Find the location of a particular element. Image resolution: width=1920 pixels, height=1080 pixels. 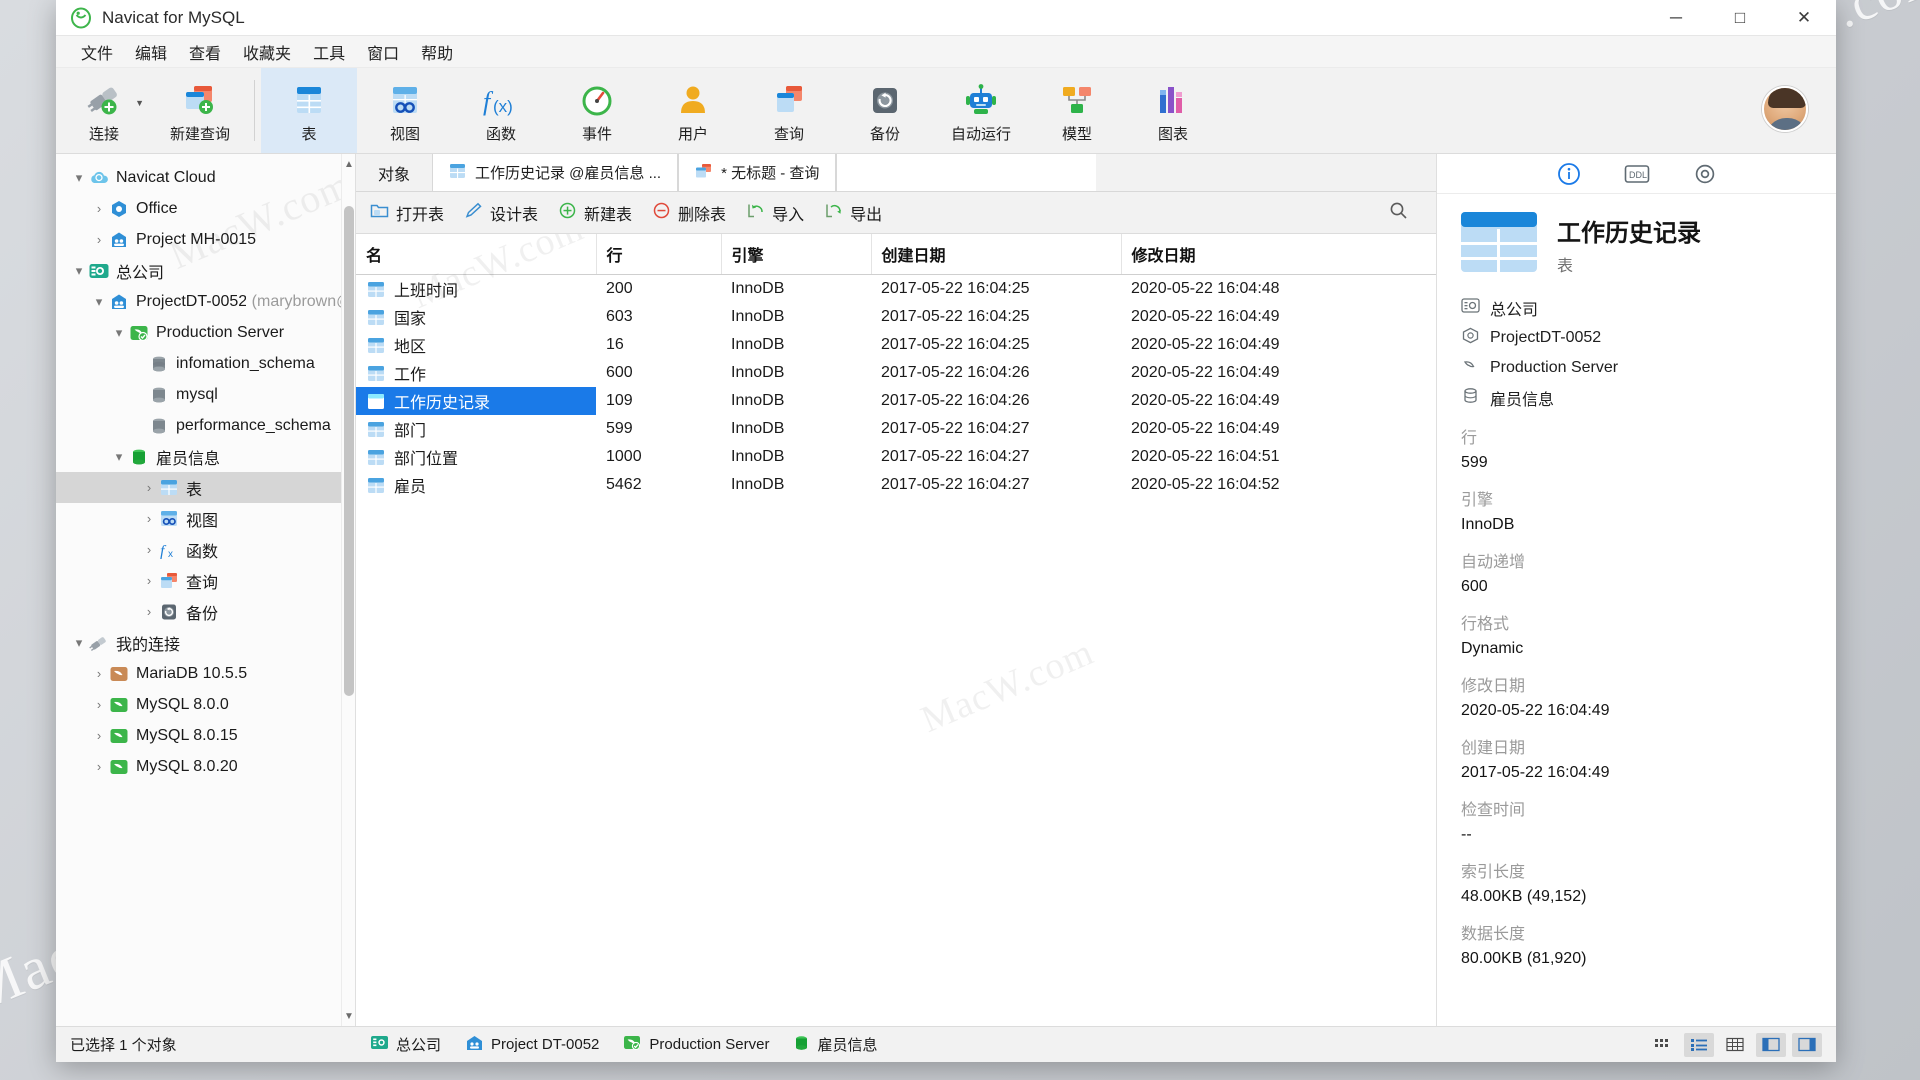

tree-node-tables: › 表 is located at coordinates (205, 487).